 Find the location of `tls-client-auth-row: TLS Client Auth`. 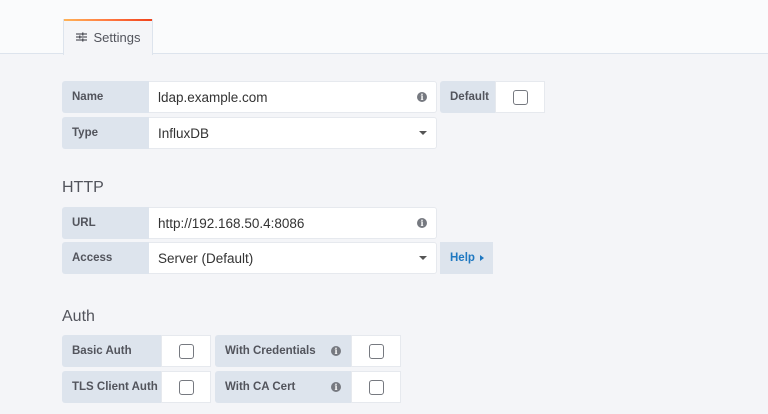

tls-client-auth-row: TLS Client Auth is located at coordinates (136, 387).